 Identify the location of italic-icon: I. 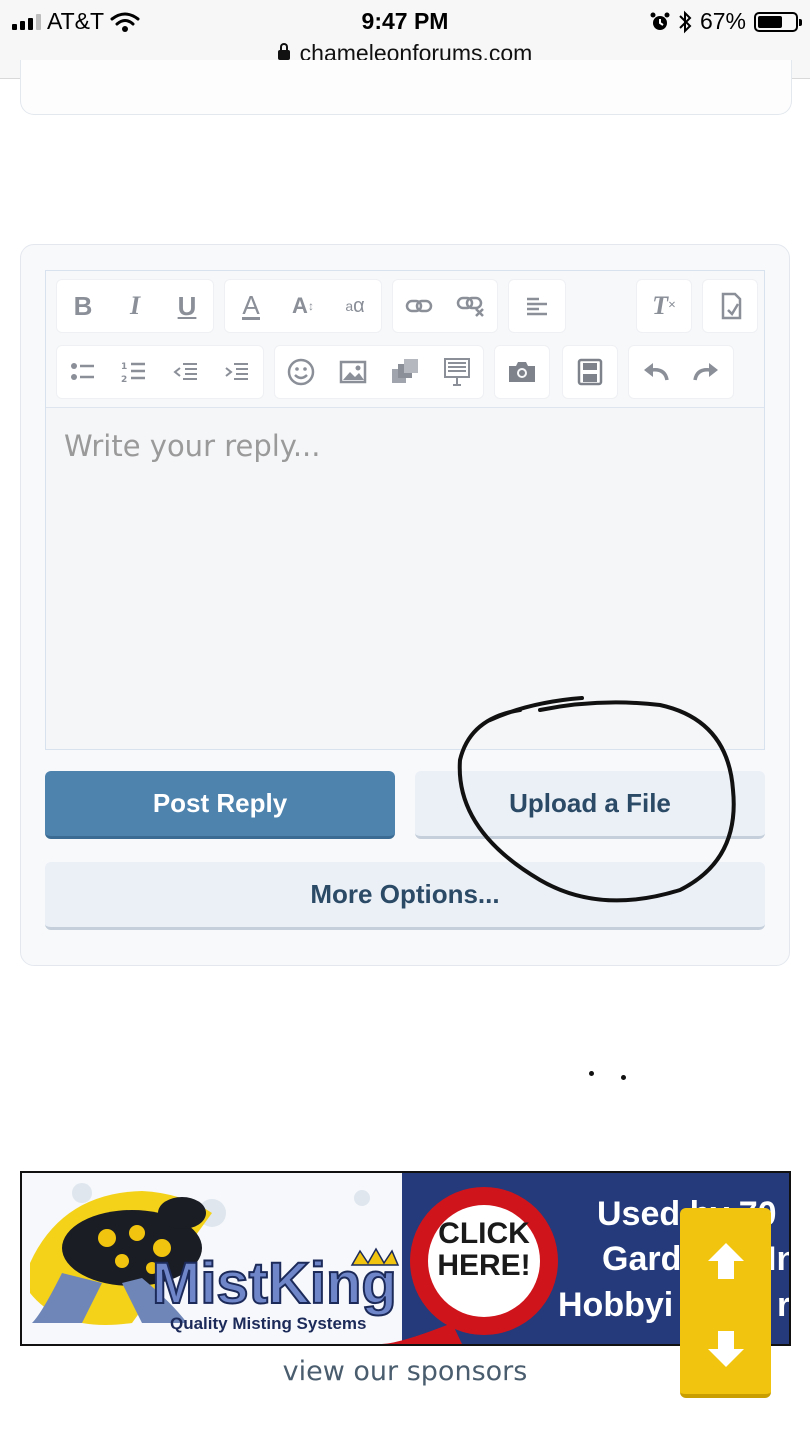
(135, 306).